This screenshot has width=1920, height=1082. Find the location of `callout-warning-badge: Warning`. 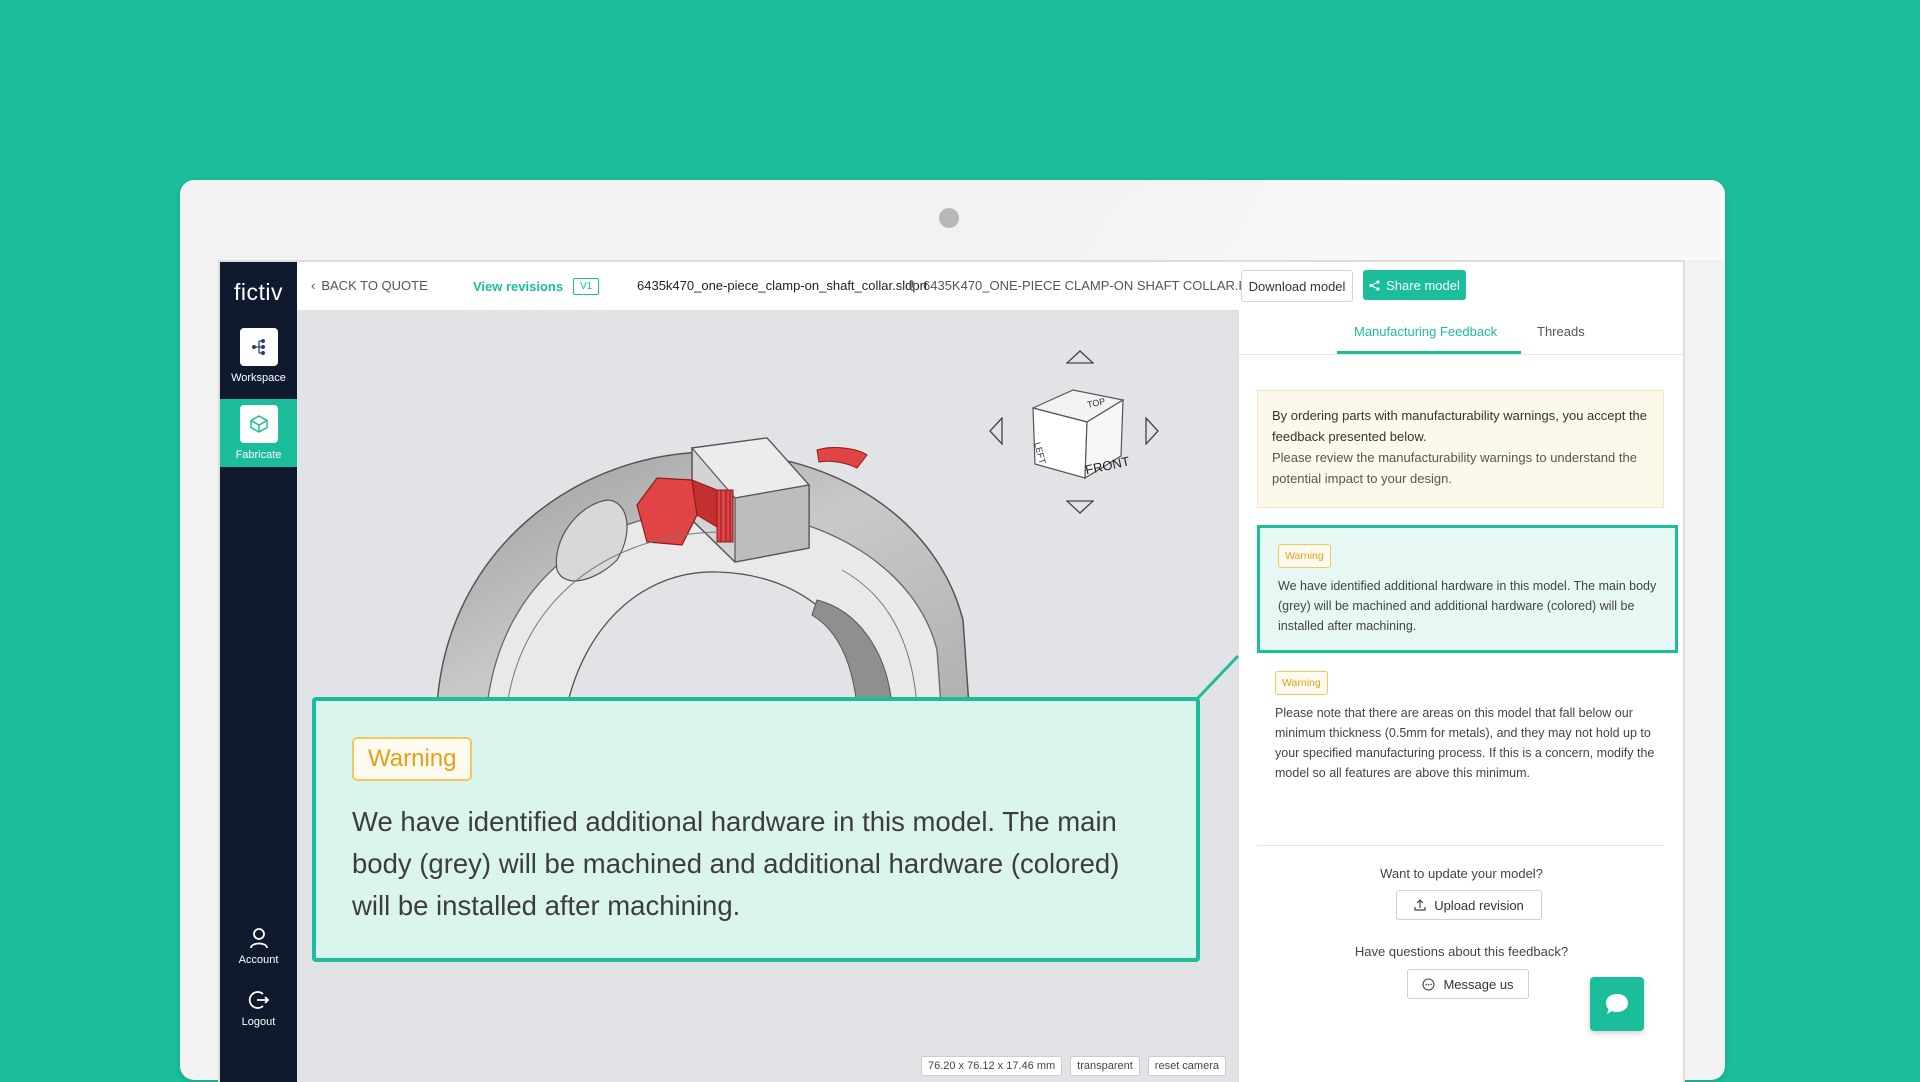

callout-warning-badge: Warning is located at coordinates (412, 759).